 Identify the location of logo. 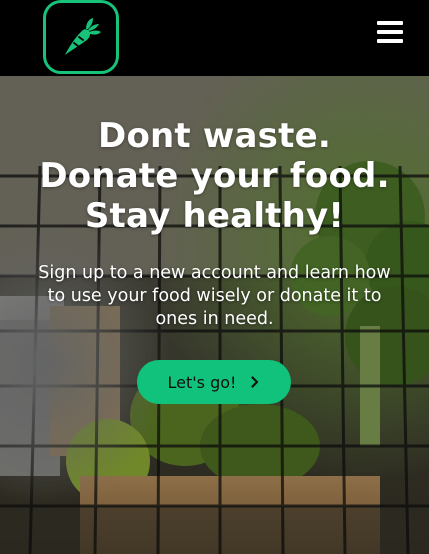
(81, 37).